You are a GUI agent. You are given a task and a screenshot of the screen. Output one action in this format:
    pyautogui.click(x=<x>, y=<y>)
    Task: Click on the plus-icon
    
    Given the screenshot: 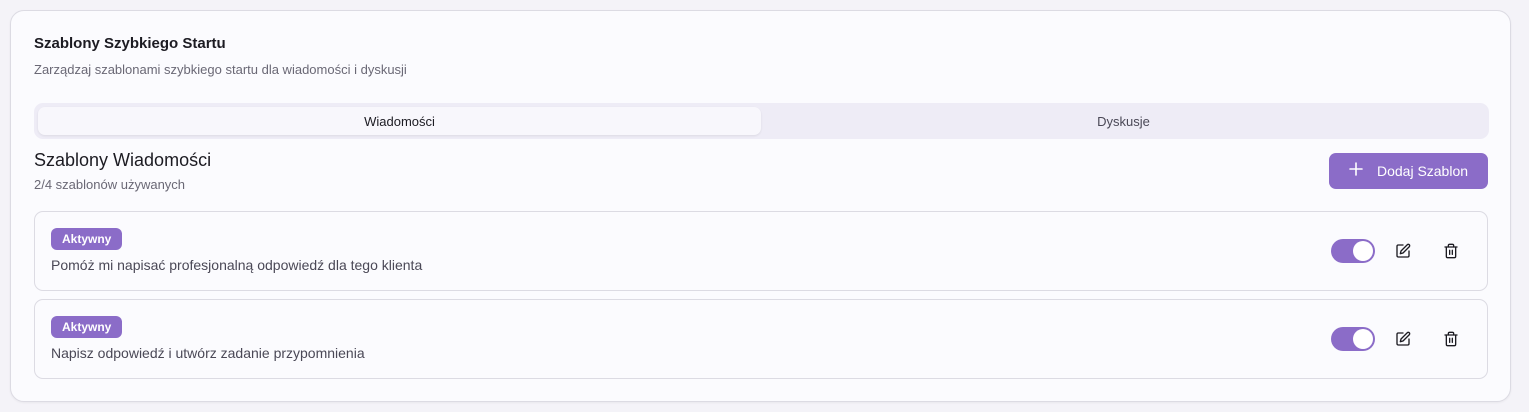 What is the action you would take?
    pyautogui.click(x=1356, y=170)
    